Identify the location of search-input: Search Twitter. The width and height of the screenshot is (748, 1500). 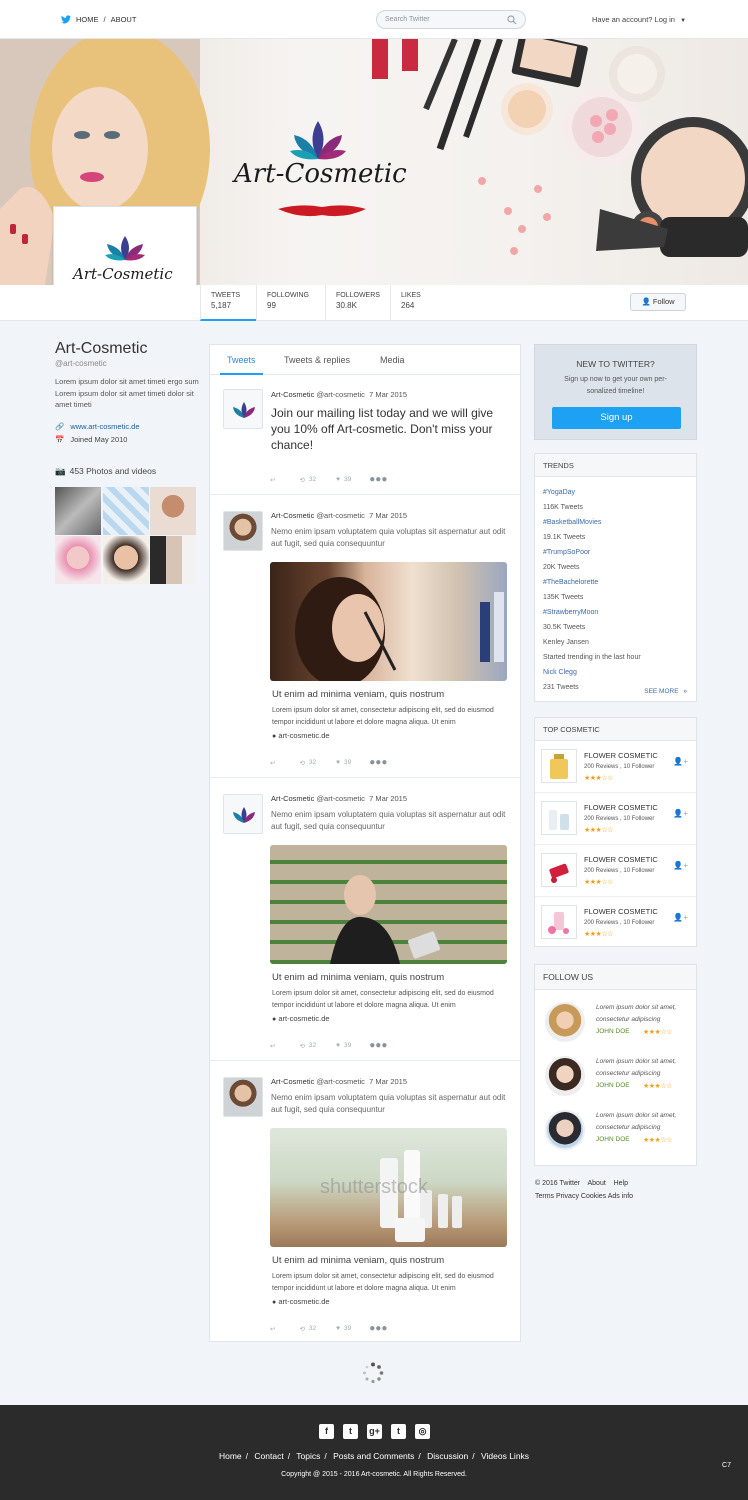
(451, 19).